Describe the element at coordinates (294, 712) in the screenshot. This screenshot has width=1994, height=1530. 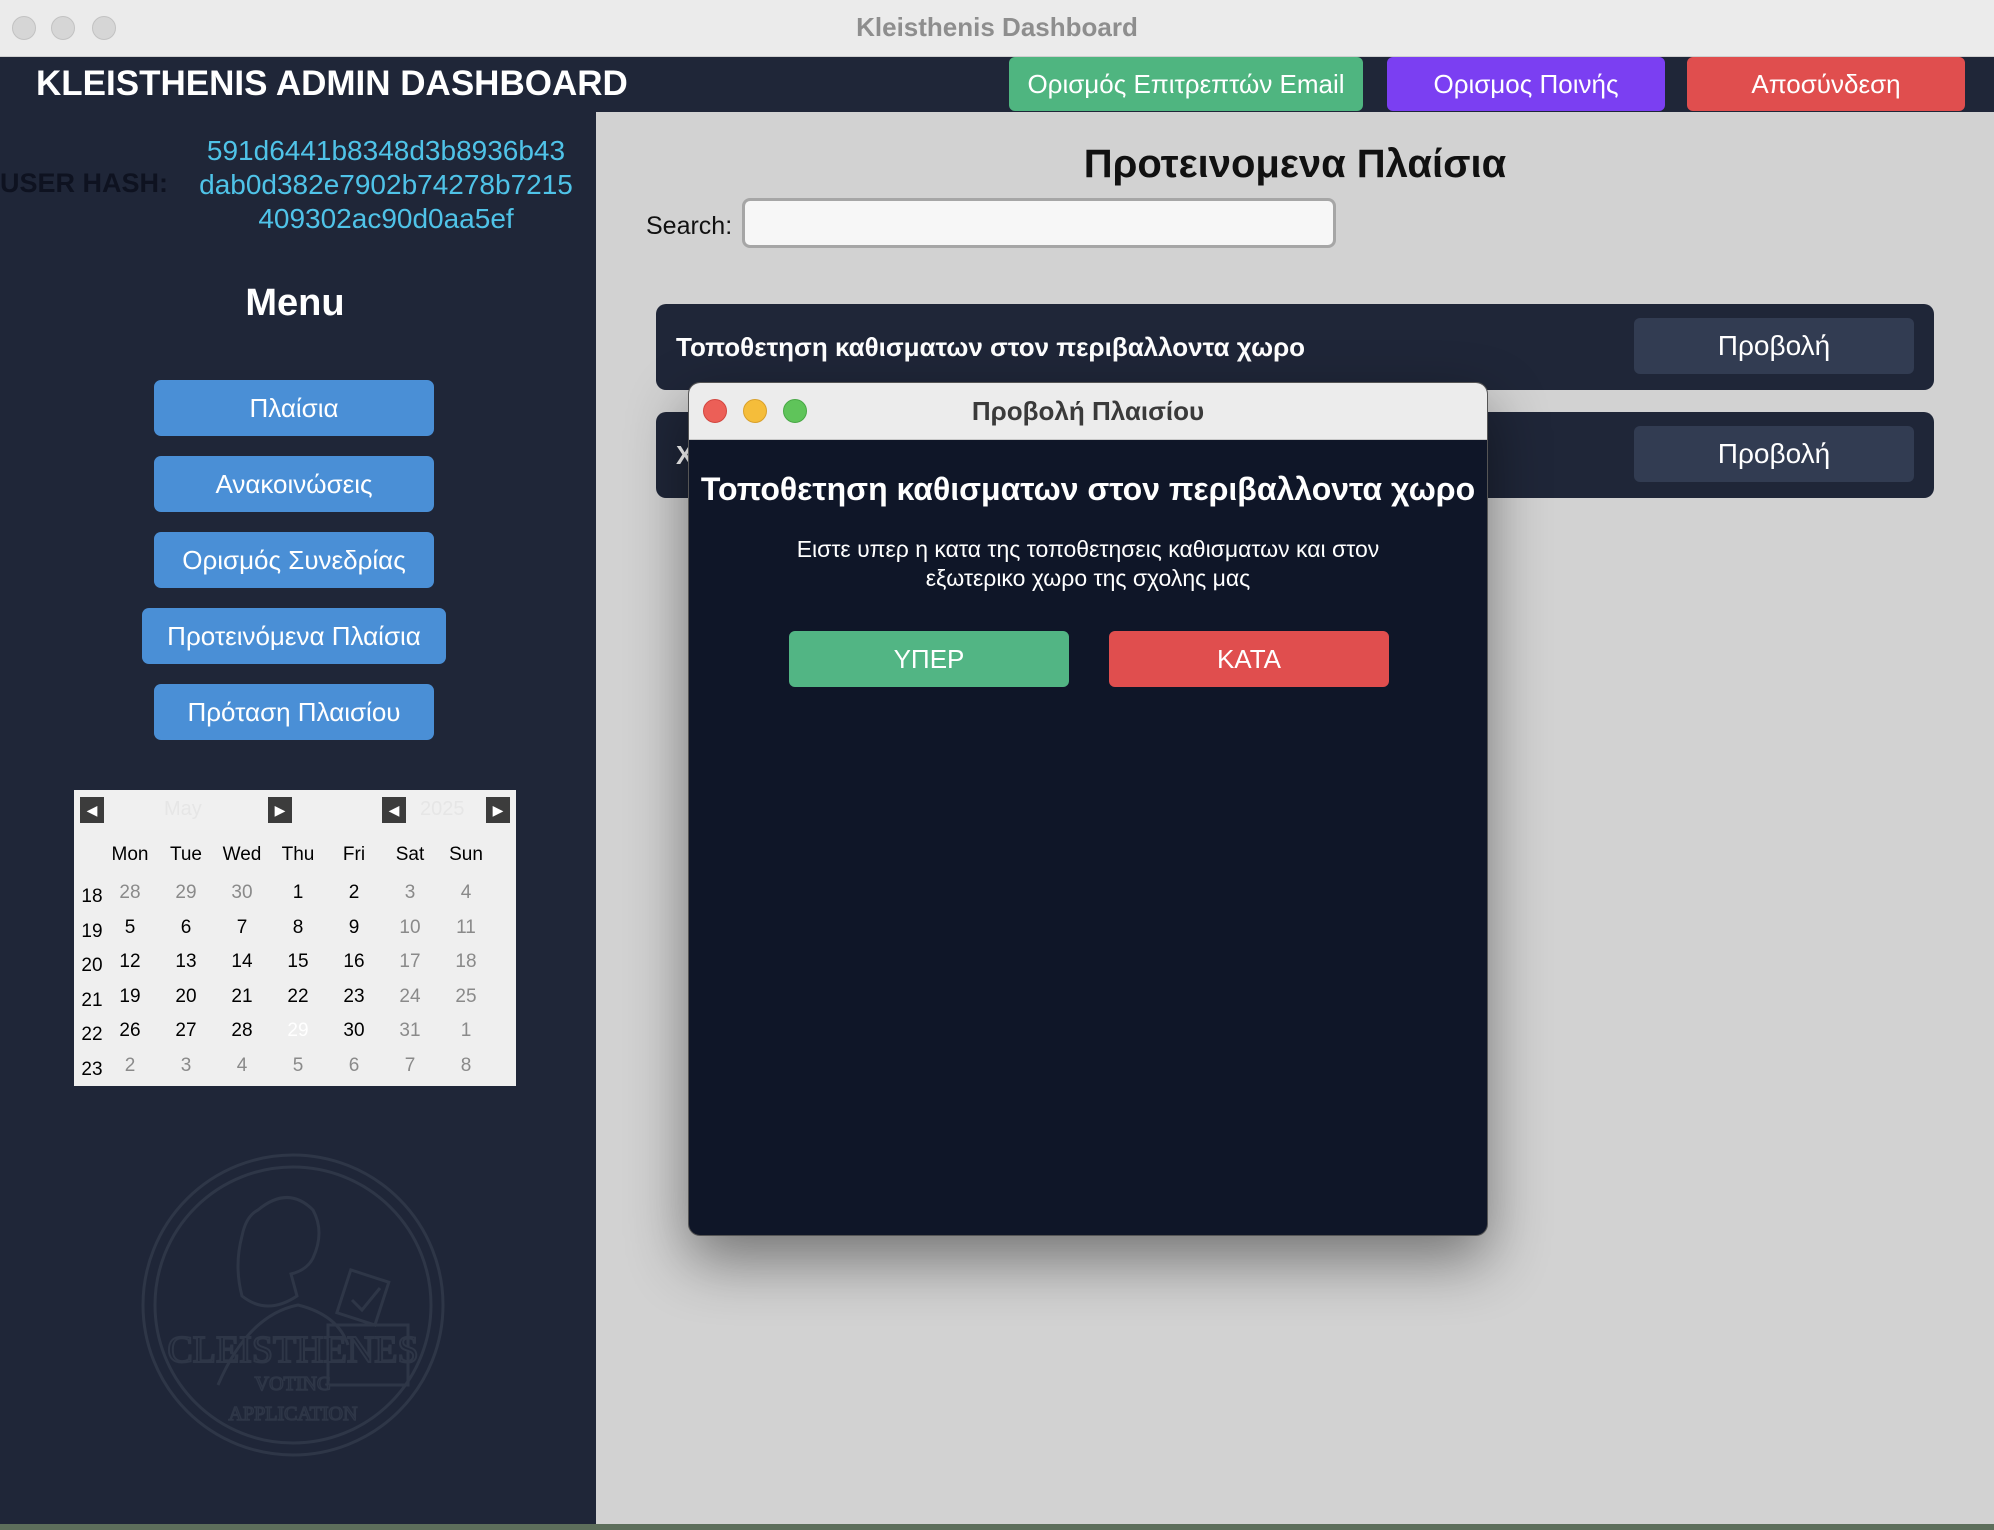
I see `menu-item-propose-frame: Πρόταση Πλαισίου` at that location.